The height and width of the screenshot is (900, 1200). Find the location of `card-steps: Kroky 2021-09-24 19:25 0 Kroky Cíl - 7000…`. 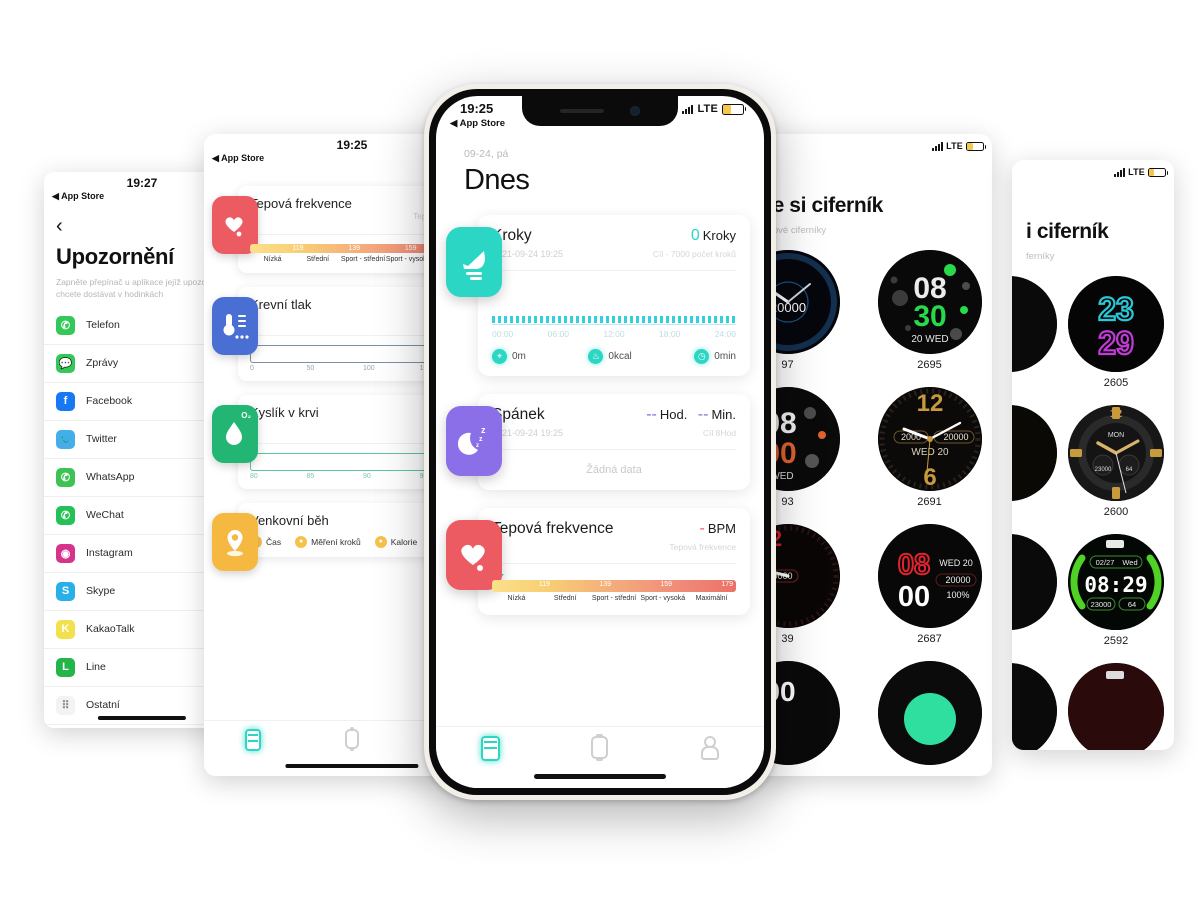

card-steps: Kroky 2021-09-24 19:25 0 Kroky Cíl - 7000… is located at coordinates (598, 295).